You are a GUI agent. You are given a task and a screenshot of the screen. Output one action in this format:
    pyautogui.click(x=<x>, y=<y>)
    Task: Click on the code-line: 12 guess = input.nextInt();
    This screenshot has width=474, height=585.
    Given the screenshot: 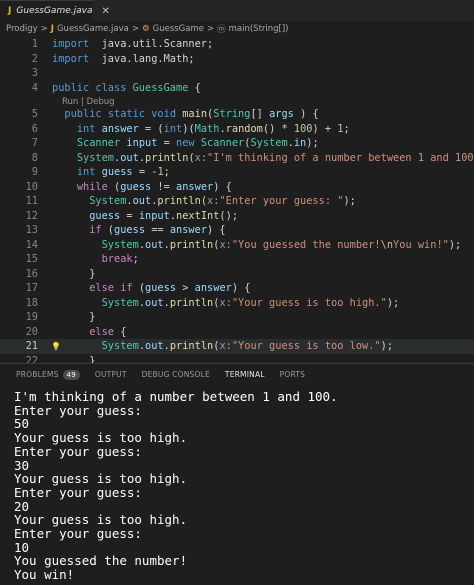 What is the action you would take?
    pyautogui.click(x=237, y=216)
    